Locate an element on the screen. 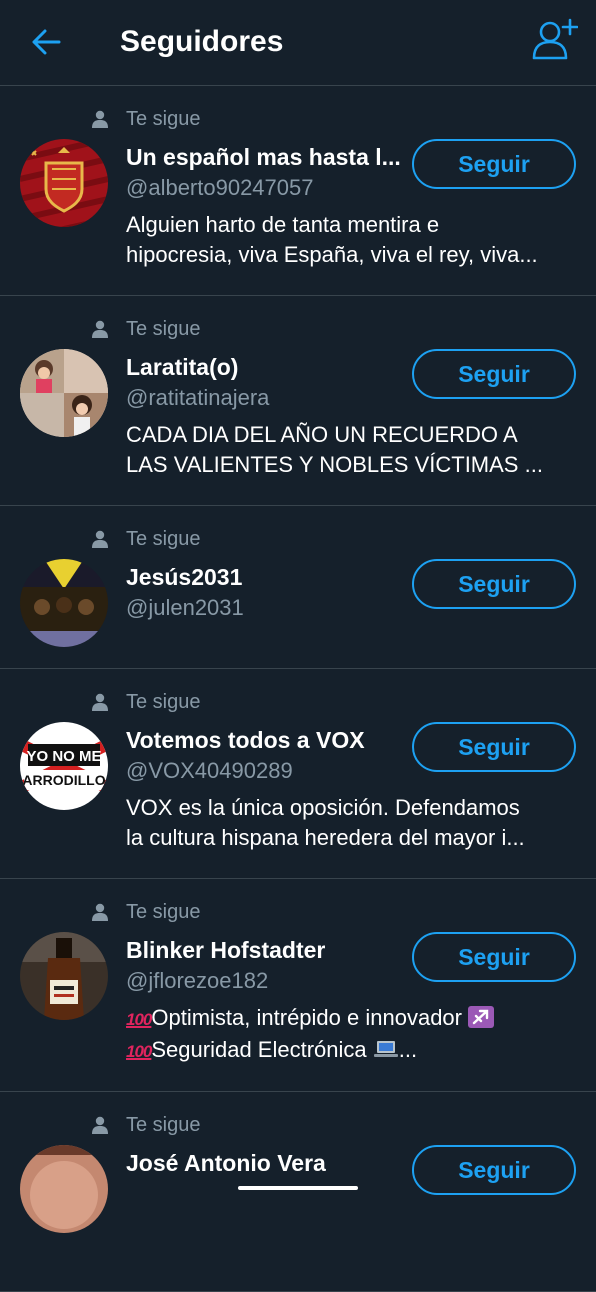 The height and width of the screenshot is (1292, 596). avatar-text-line: ARRODILLO is located at coordinates (63, 780).